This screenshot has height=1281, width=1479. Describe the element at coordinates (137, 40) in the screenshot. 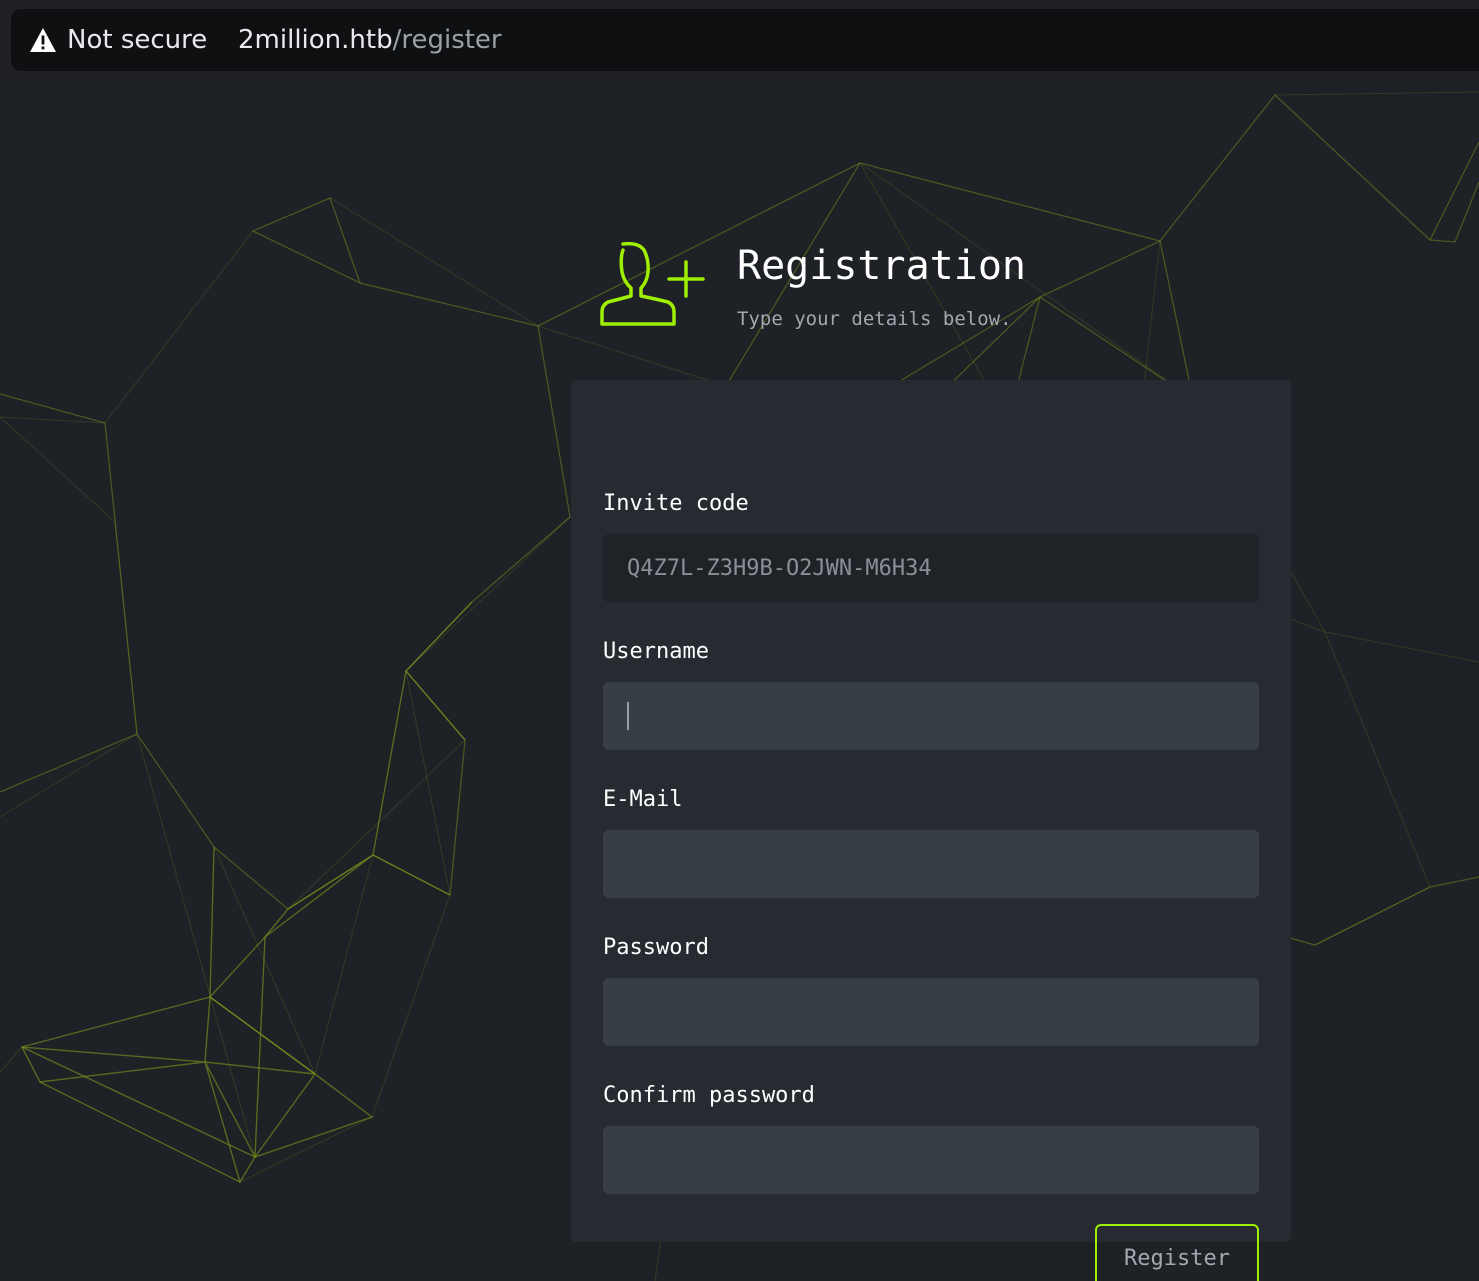

I see `security-status-label: Not secure` at that location.